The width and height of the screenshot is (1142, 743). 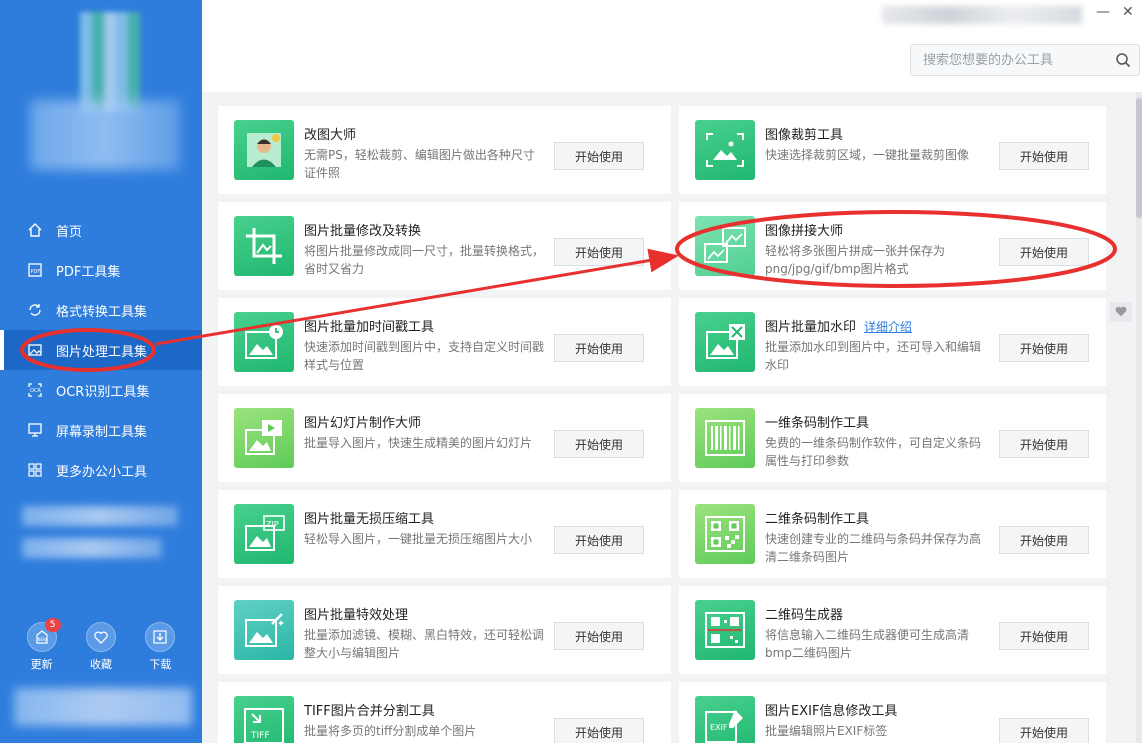 I want to click on tool-card: 二维条码制作工具 快速创建专业的二维码与条码并保存为高清二维条码图片 开始使用, so click(x=892, y=534).